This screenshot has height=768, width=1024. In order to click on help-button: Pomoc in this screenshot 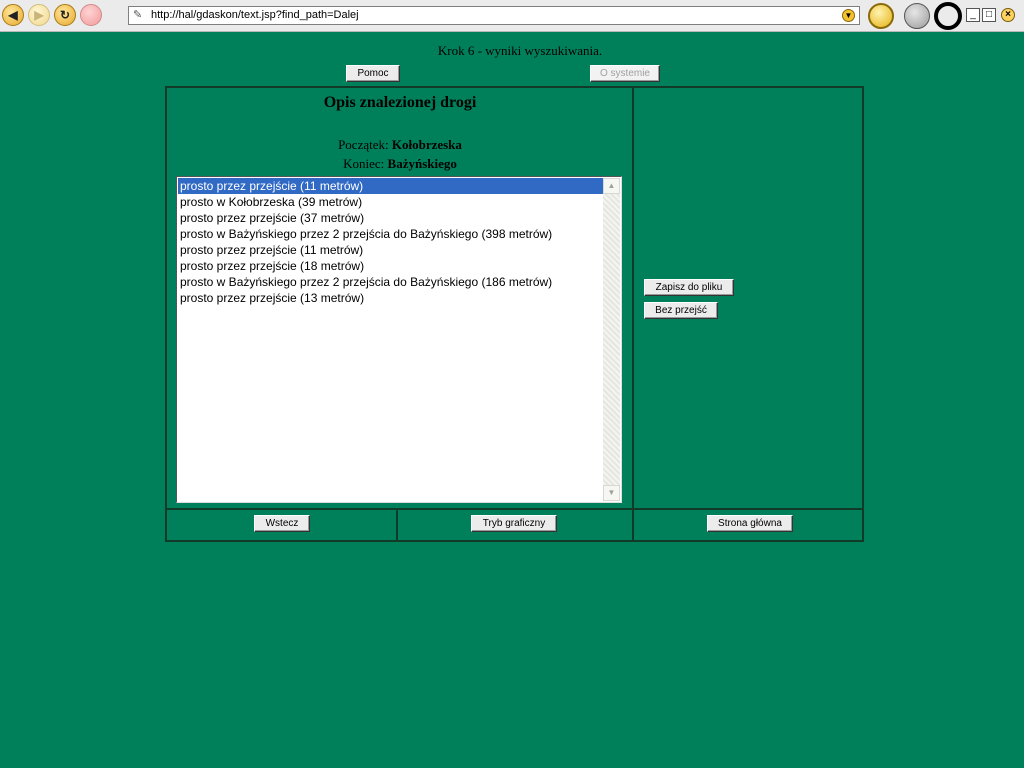, I will do `click(373, 73)`.